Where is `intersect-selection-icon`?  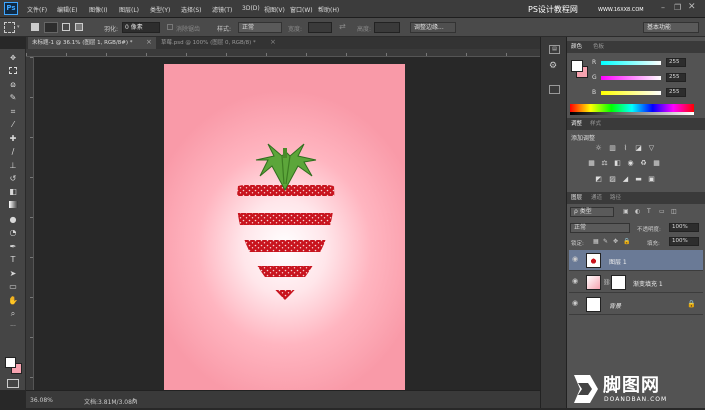 intersect-selection-icon is located at coordinates (79, 27).